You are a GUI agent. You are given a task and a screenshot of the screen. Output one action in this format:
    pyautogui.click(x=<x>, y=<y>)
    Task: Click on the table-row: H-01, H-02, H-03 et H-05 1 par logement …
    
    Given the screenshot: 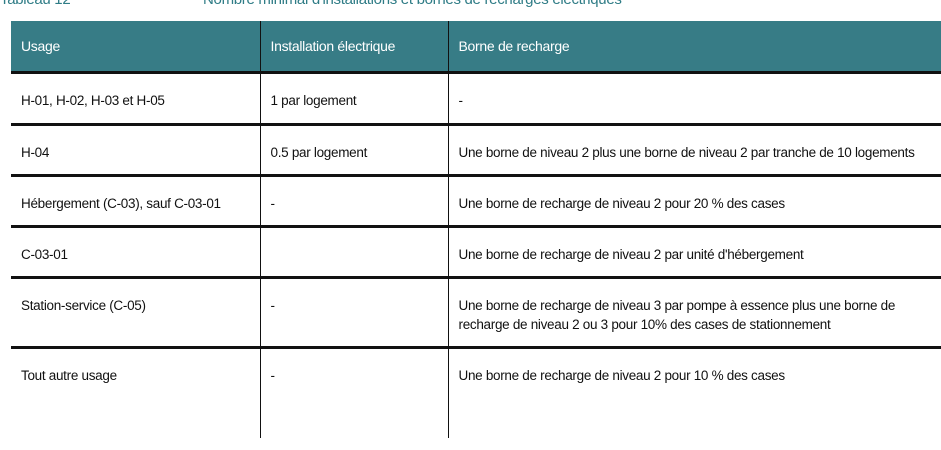 What is the action you would take?
    pyautogui.click(x=476, y=99)
    